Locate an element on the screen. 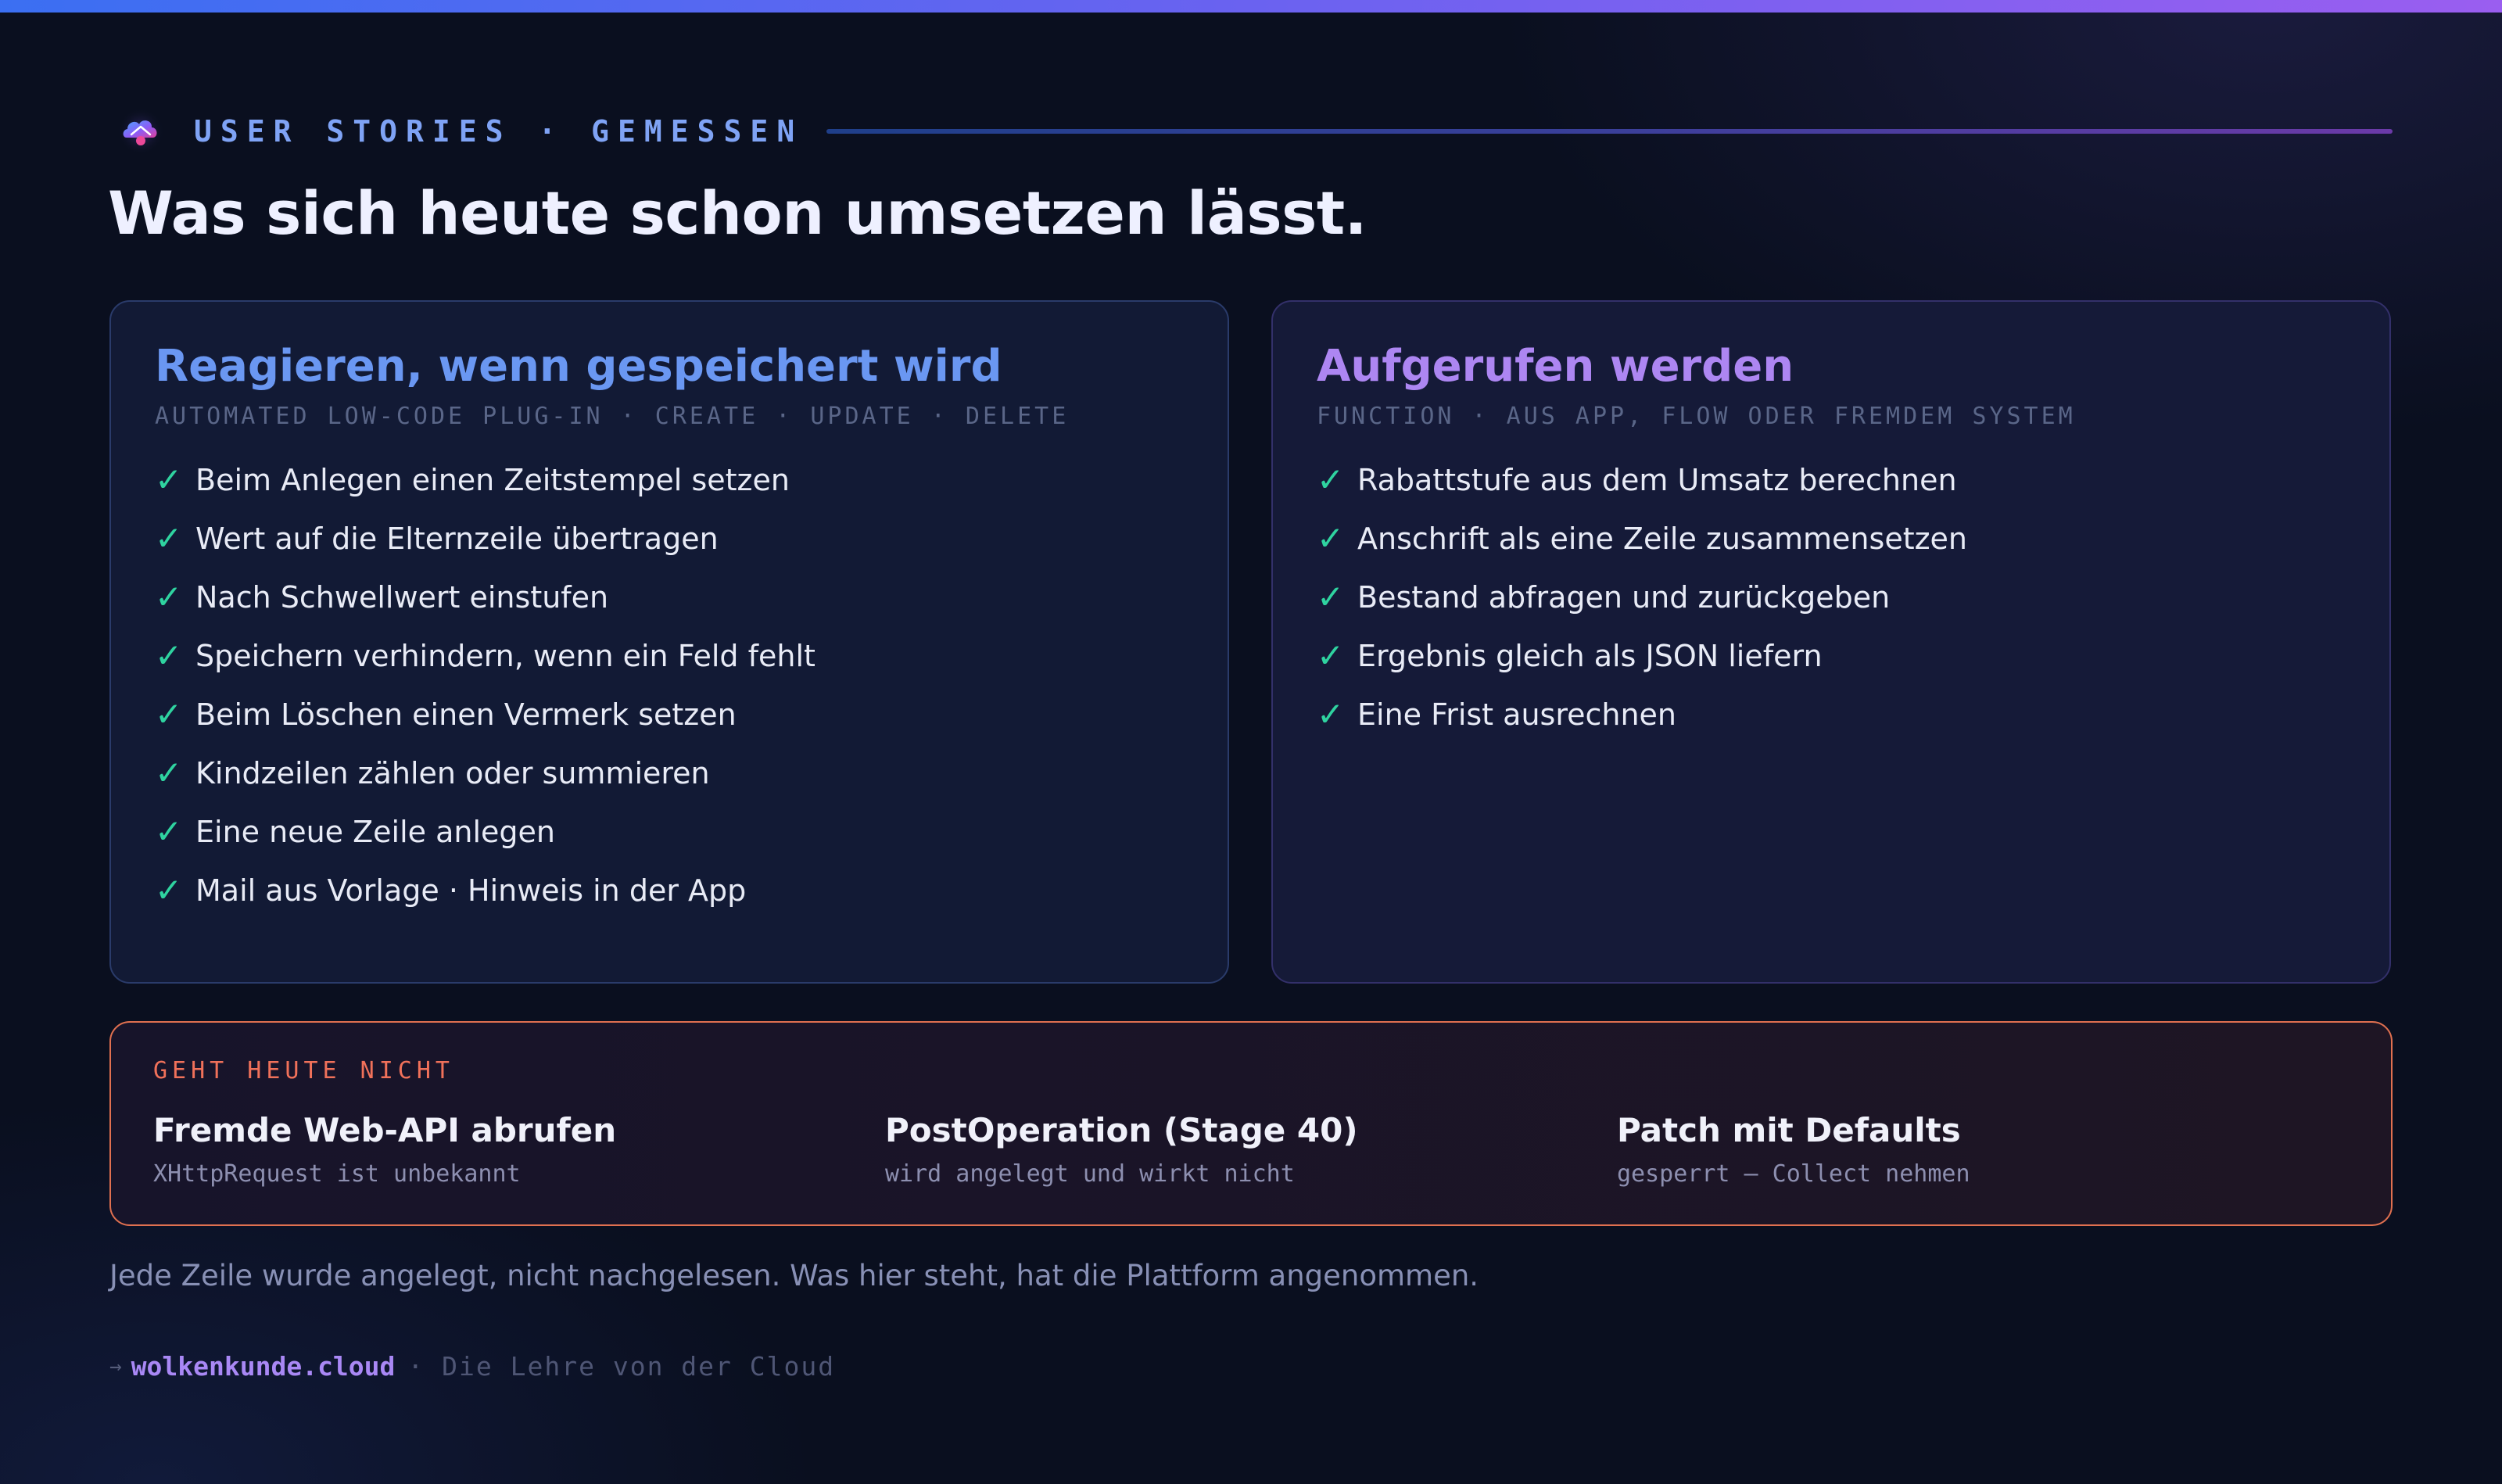 The image size is (2502, 1484). site-link: wolkenkunde.cloud is located at coordinates (263, 1366).